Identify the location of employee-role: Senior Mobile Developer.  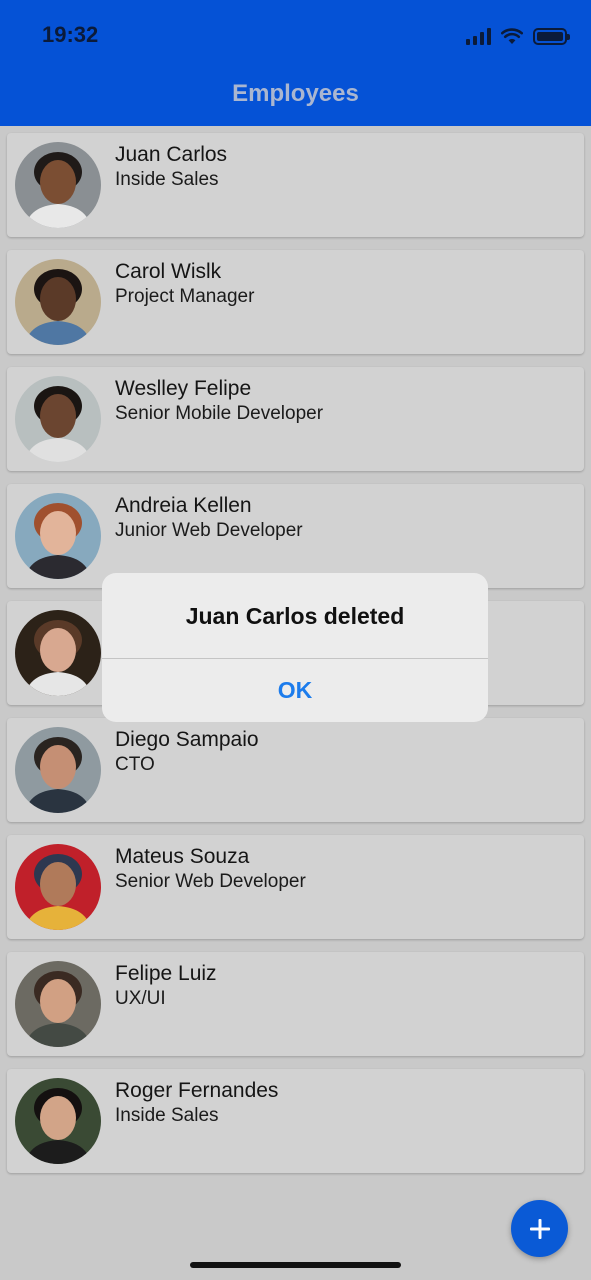
(219, 413).